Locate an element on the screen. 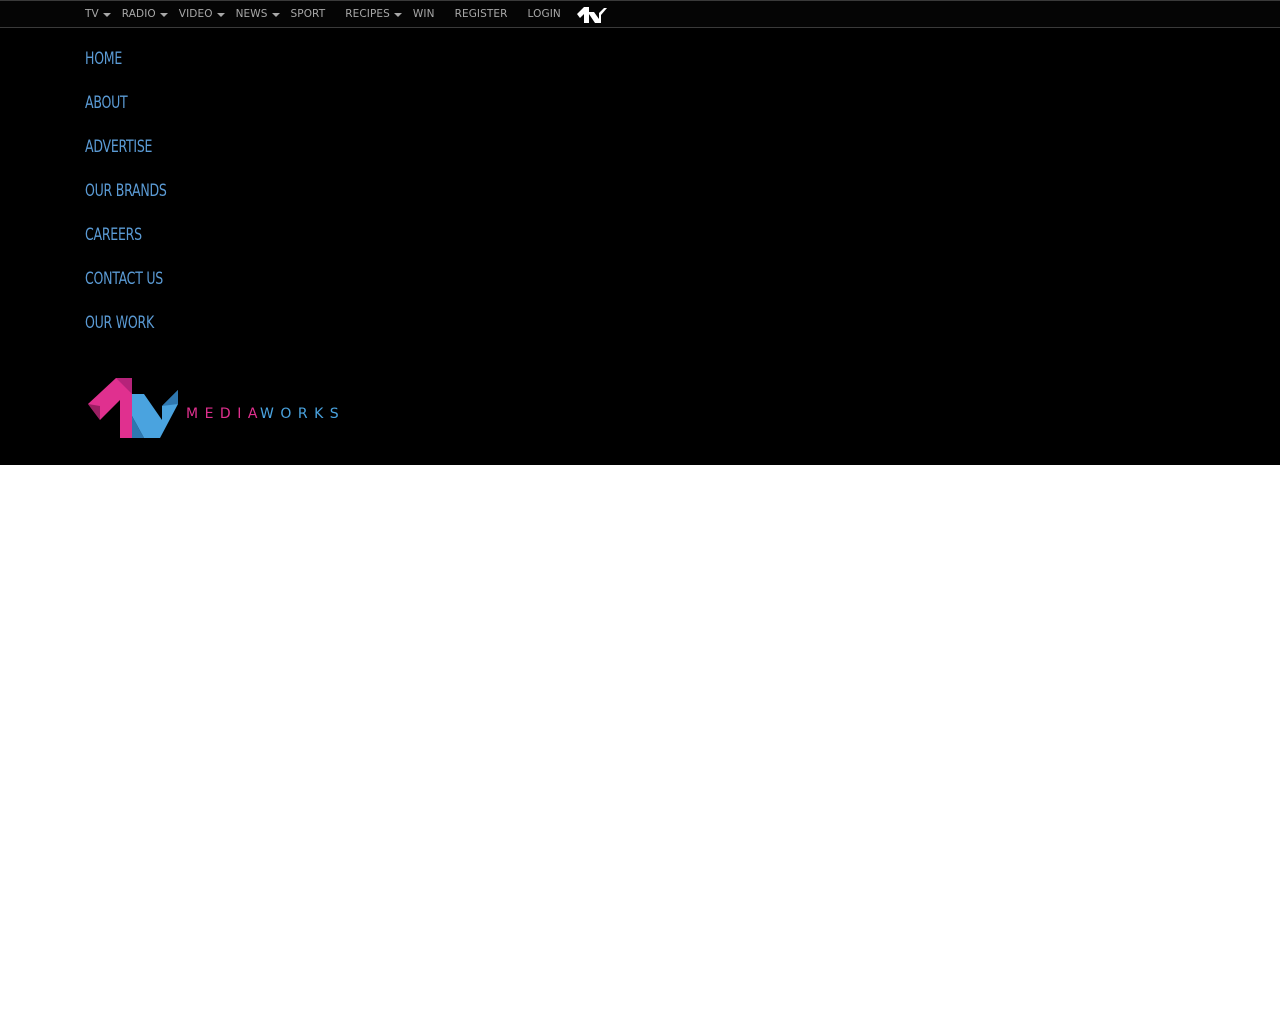 The width and height of the screenshot is (1280, 1024). nav-item-video: VIDEO is located at coordinates (202, 14).